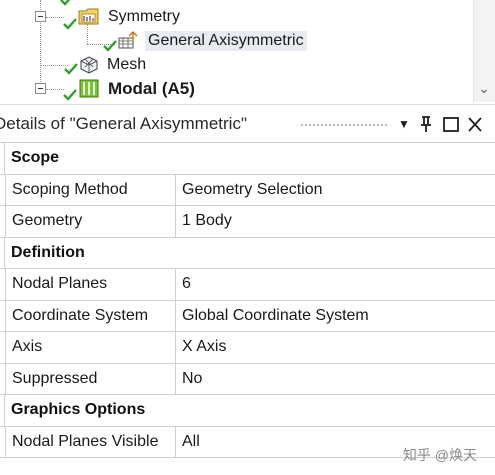  What do you see at coordinates (89, 64) in the screenshot?
I see `mesh-icon` at bounding box center [89, 64].